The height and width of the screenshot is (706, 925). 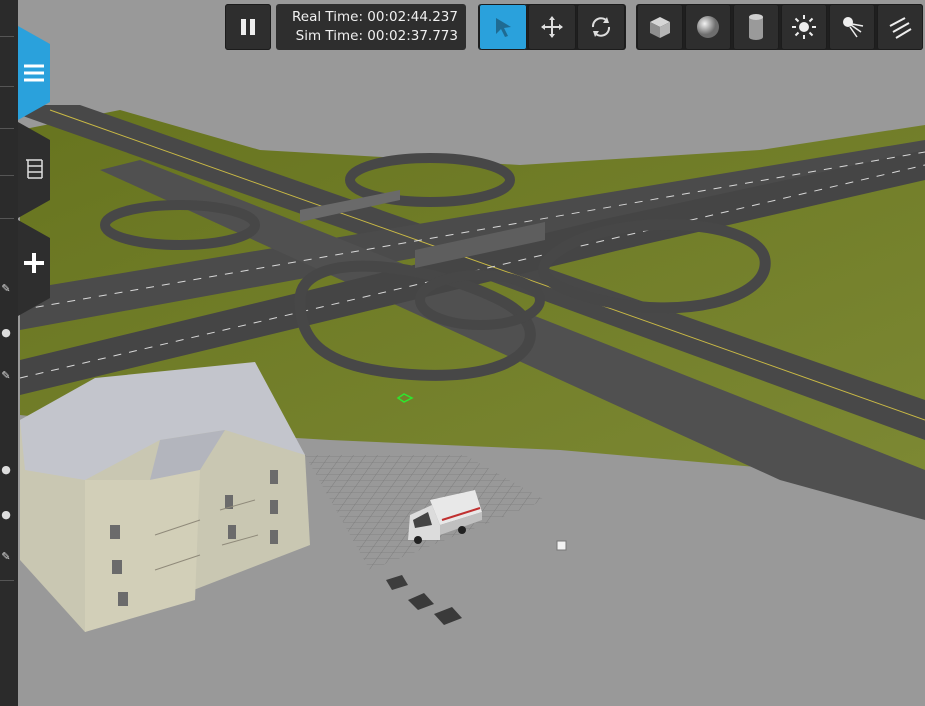 I want to click on spotlight-icon, so click(x=853, y=27).